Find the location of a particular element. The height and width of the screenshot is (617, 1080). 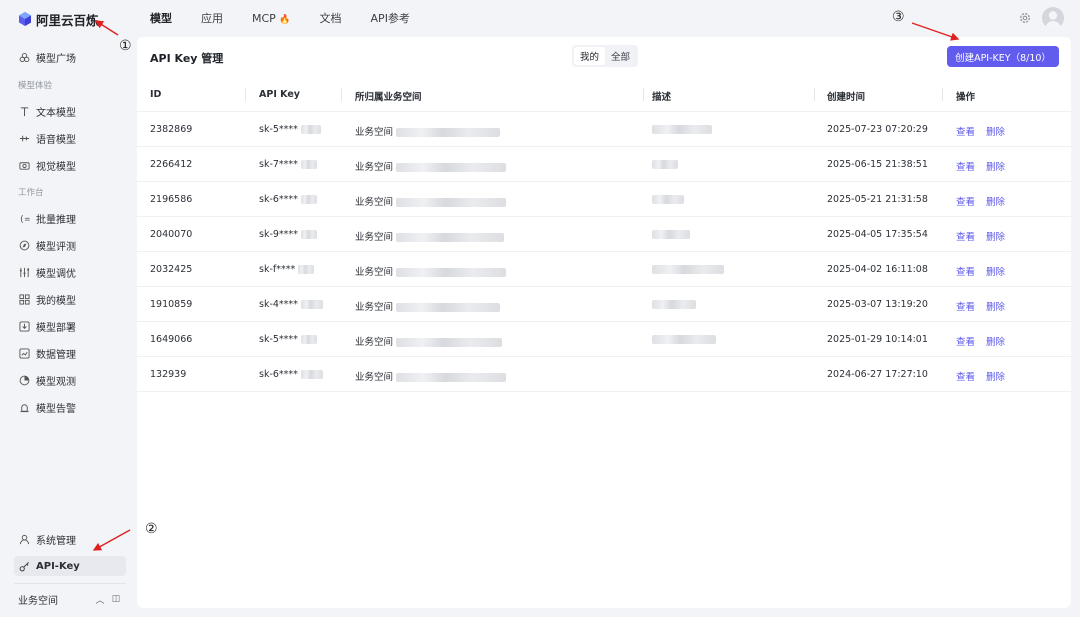

user-avatar is located at coordinates (1053, 18).